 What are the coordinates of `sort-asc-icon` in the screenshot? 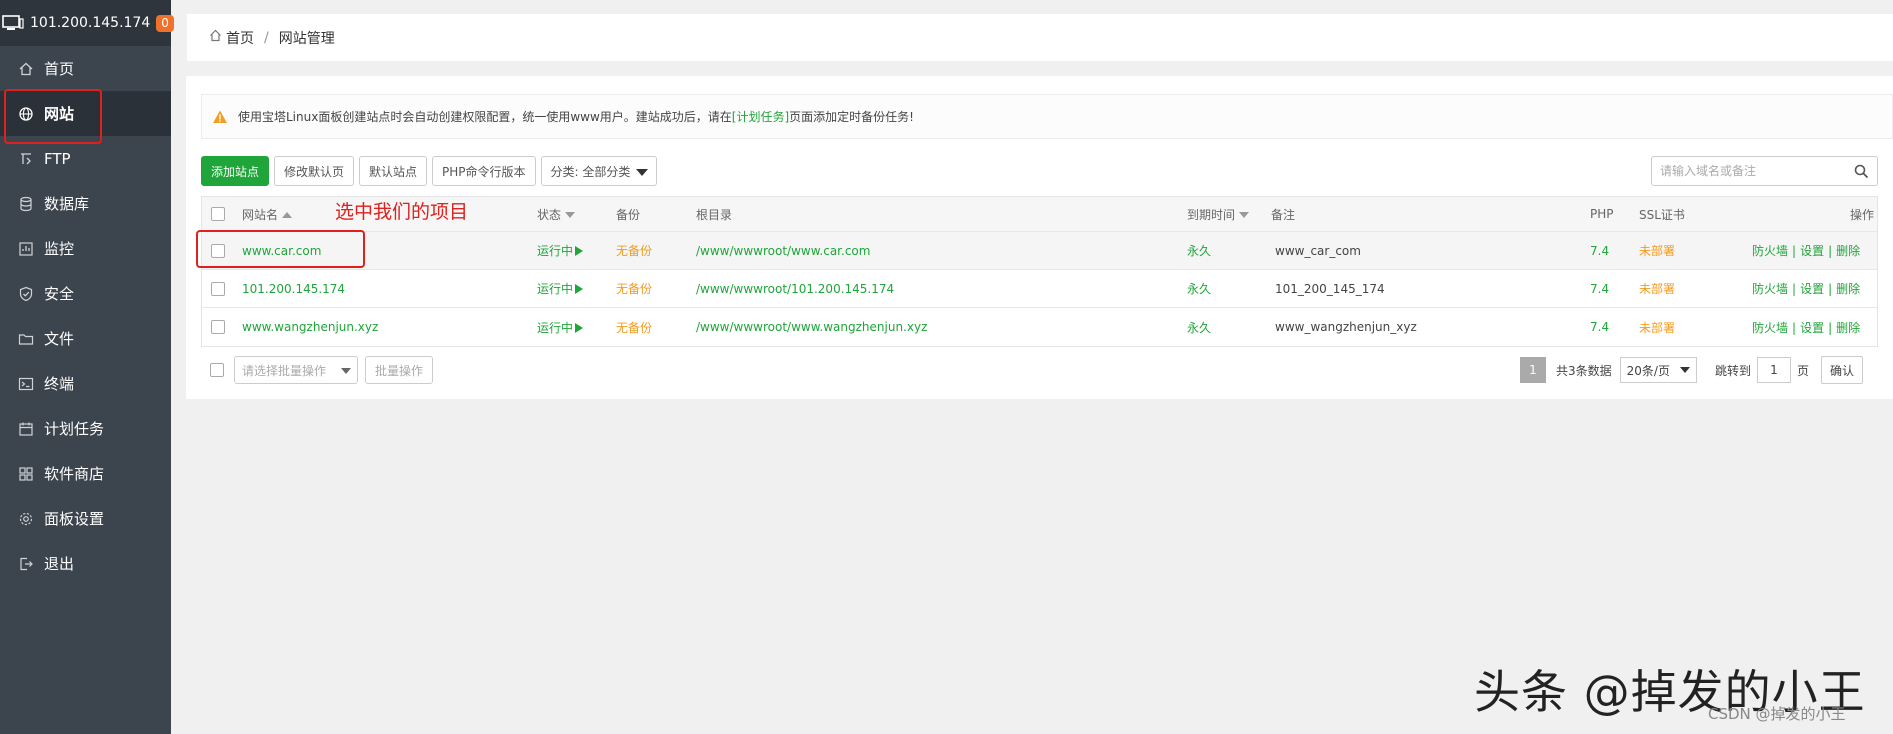 It's located at (287, 215).